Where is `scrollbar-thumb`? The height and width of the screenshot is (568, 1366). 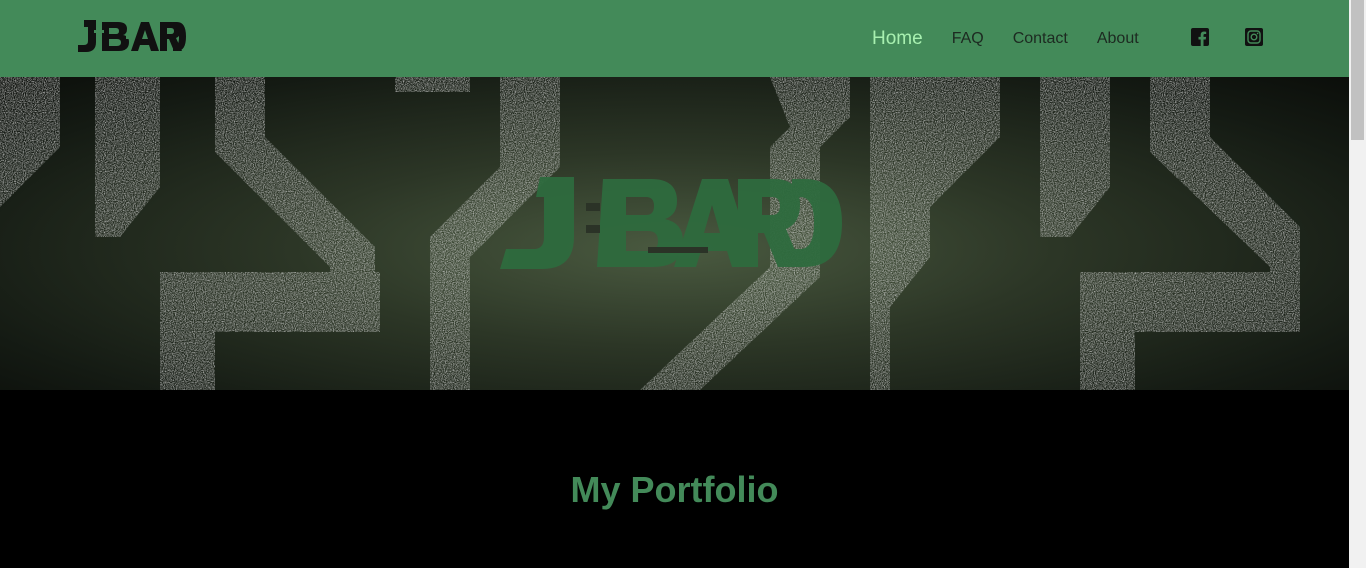 scrollbar-thumb is located at coordinates (1357, 70).